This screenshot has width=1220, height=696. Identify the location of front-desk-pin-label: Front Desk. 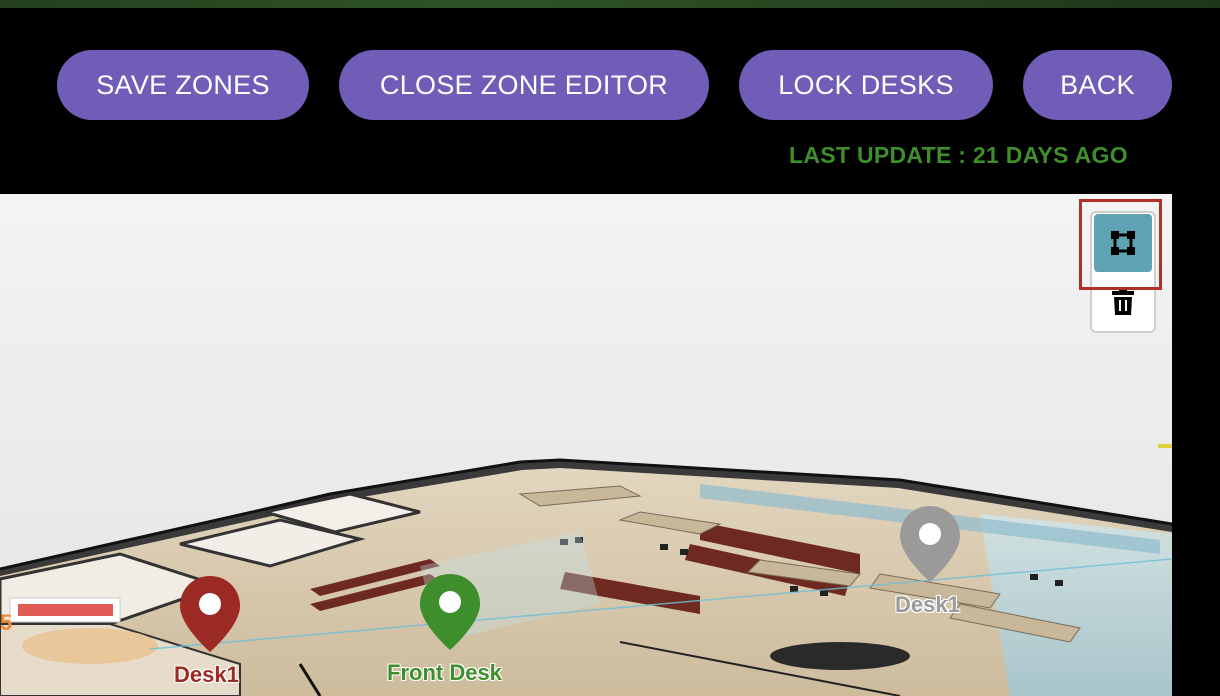
(444, 672).